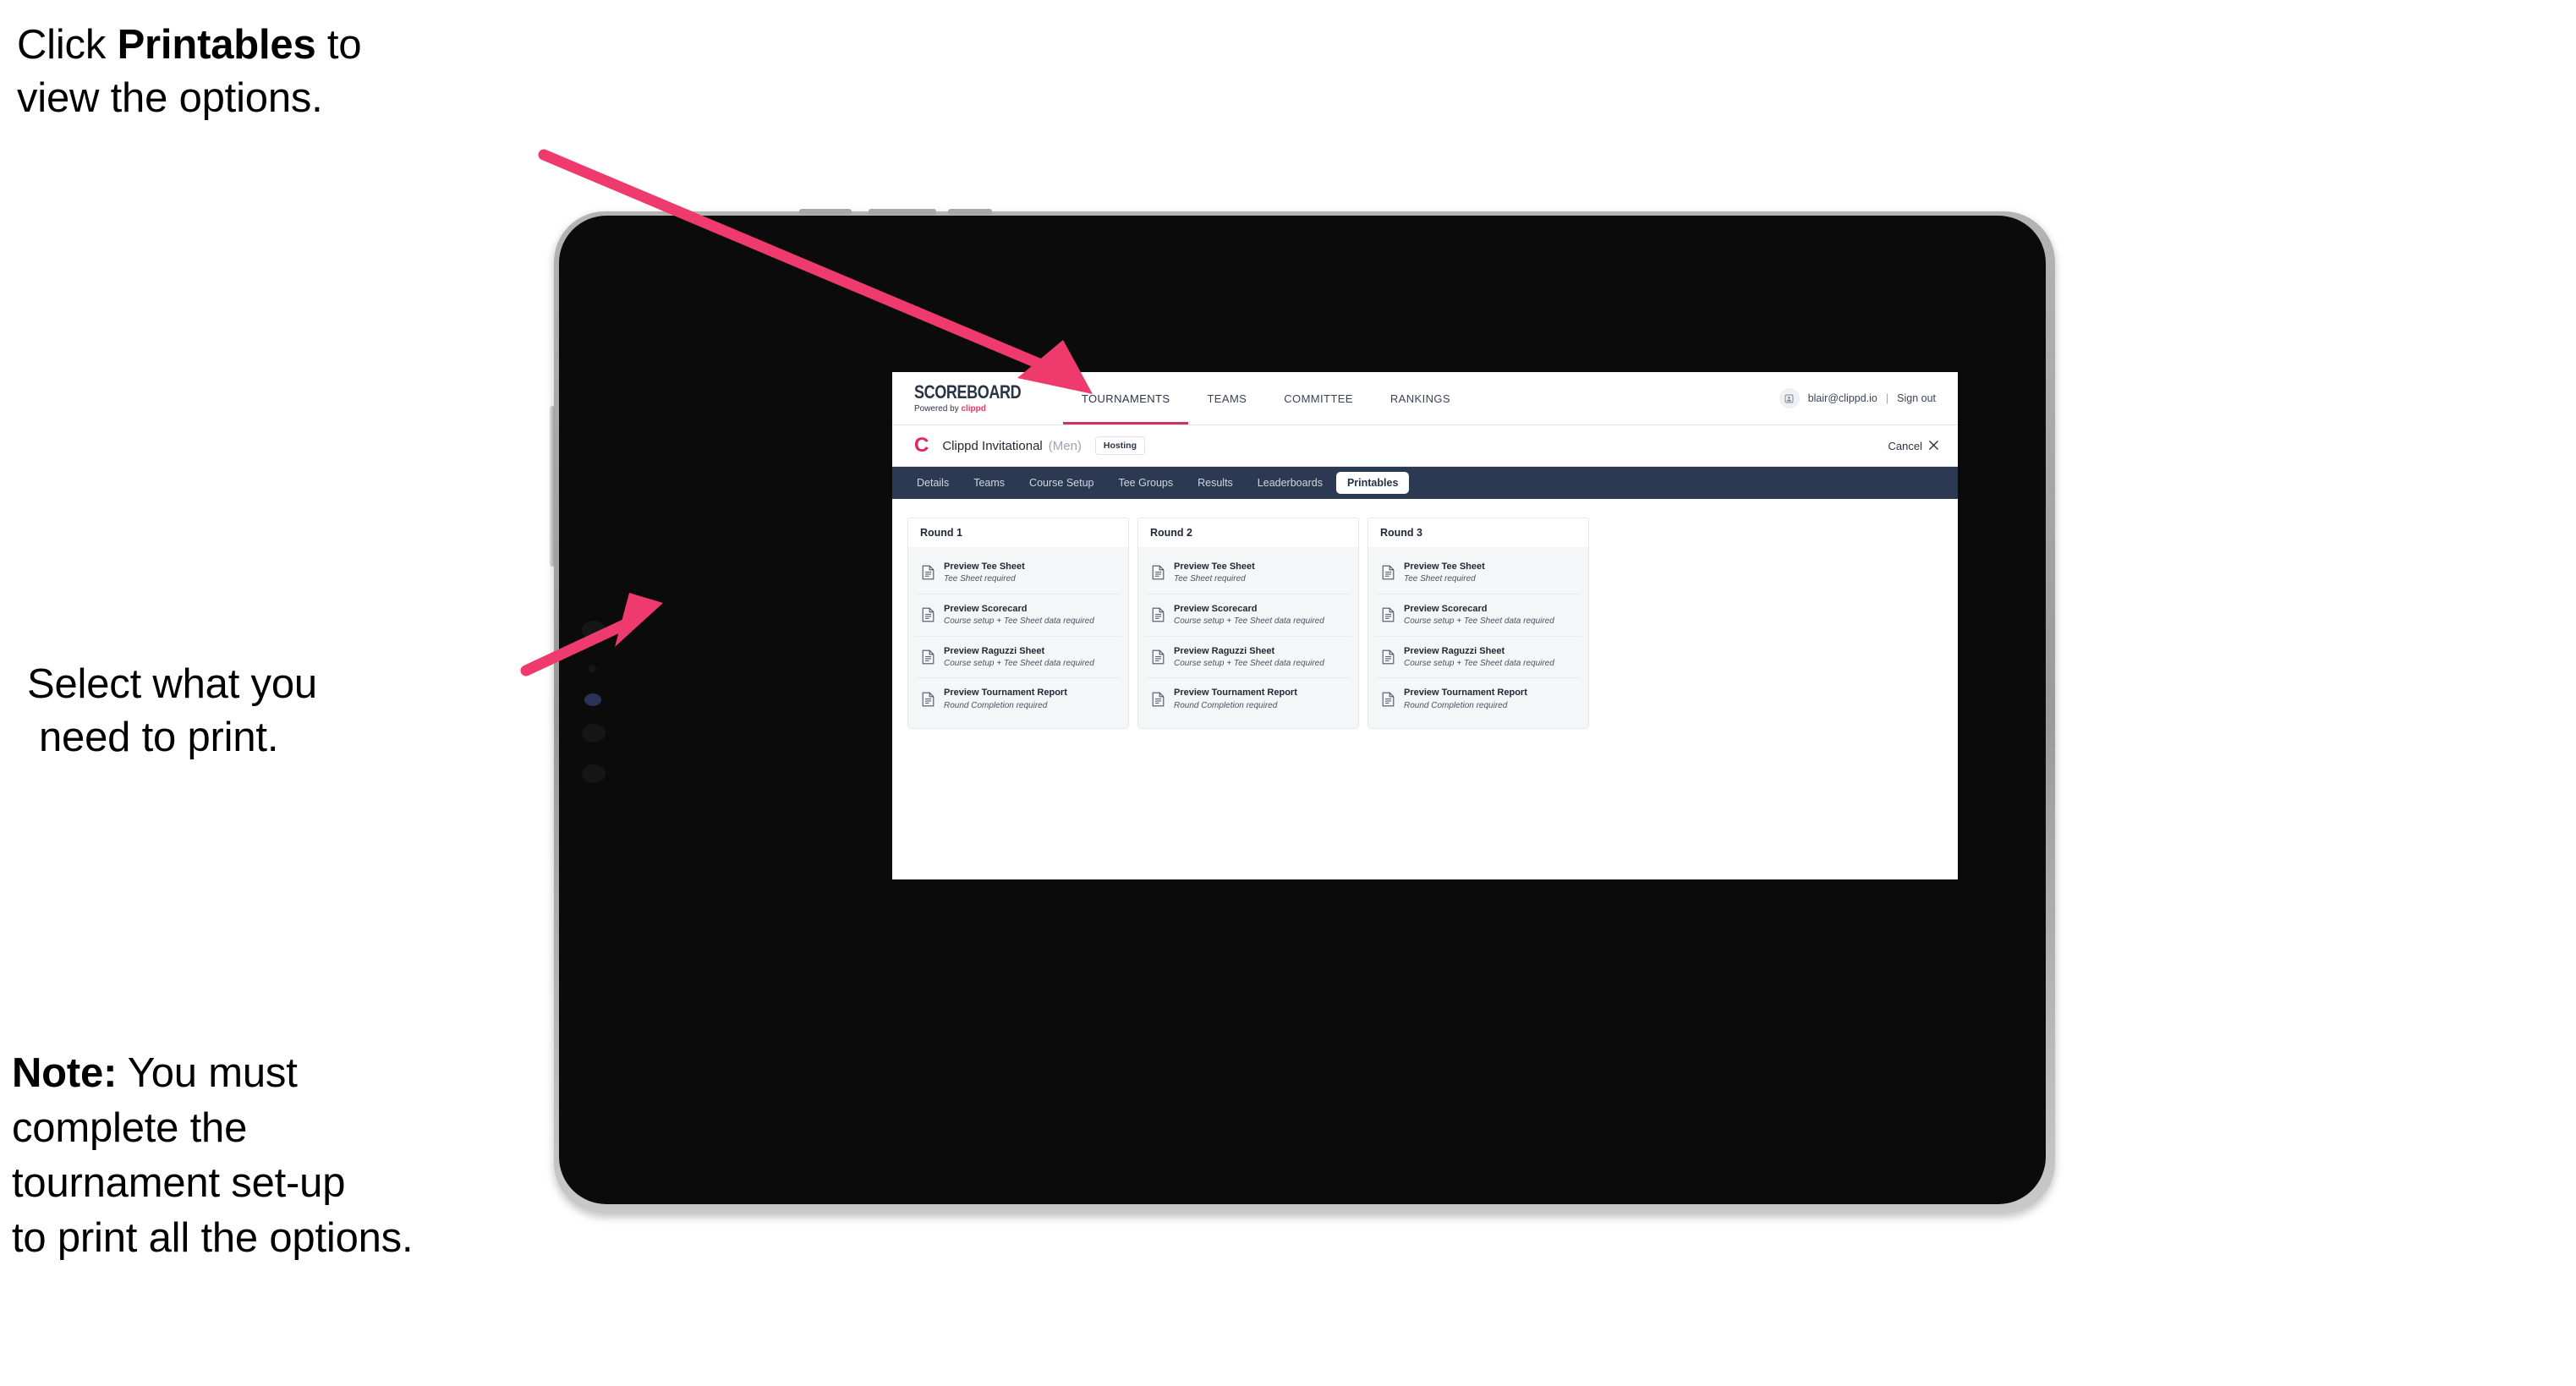 This screenshot has width=2576, height=1386. Describe the element at coordinates (552, 486) in the screenshot. I see `tablet-side-rail` at that location.